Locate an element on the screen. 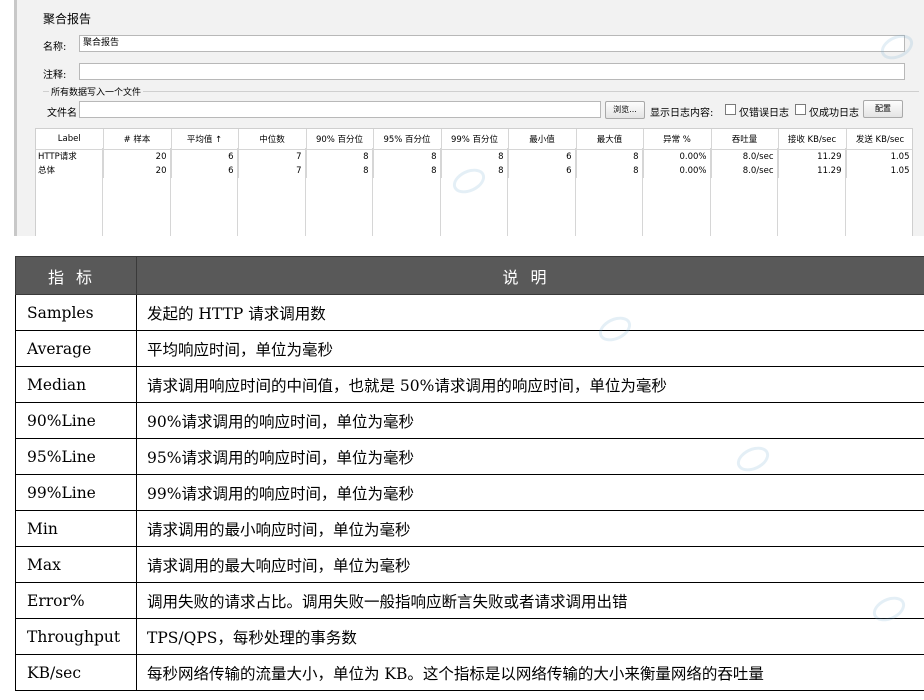 The height and width of the screenshot is (700, 924). table-row: Error% 调用失败的请求占比。调用失败一般指响应断言失败或者请求调用出错 is located at coordinates (469, 600).